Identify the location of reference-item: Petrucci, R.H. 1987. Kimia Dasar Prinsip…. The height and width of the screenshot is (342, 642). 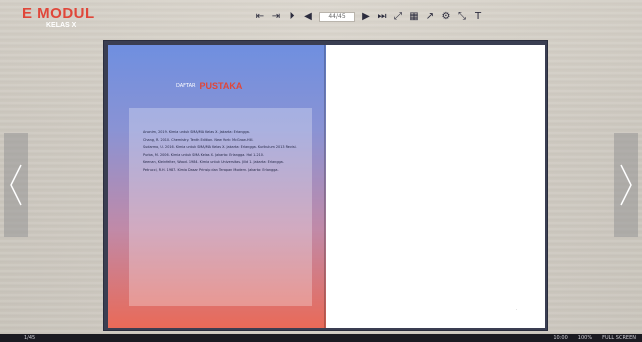
(211, 169).